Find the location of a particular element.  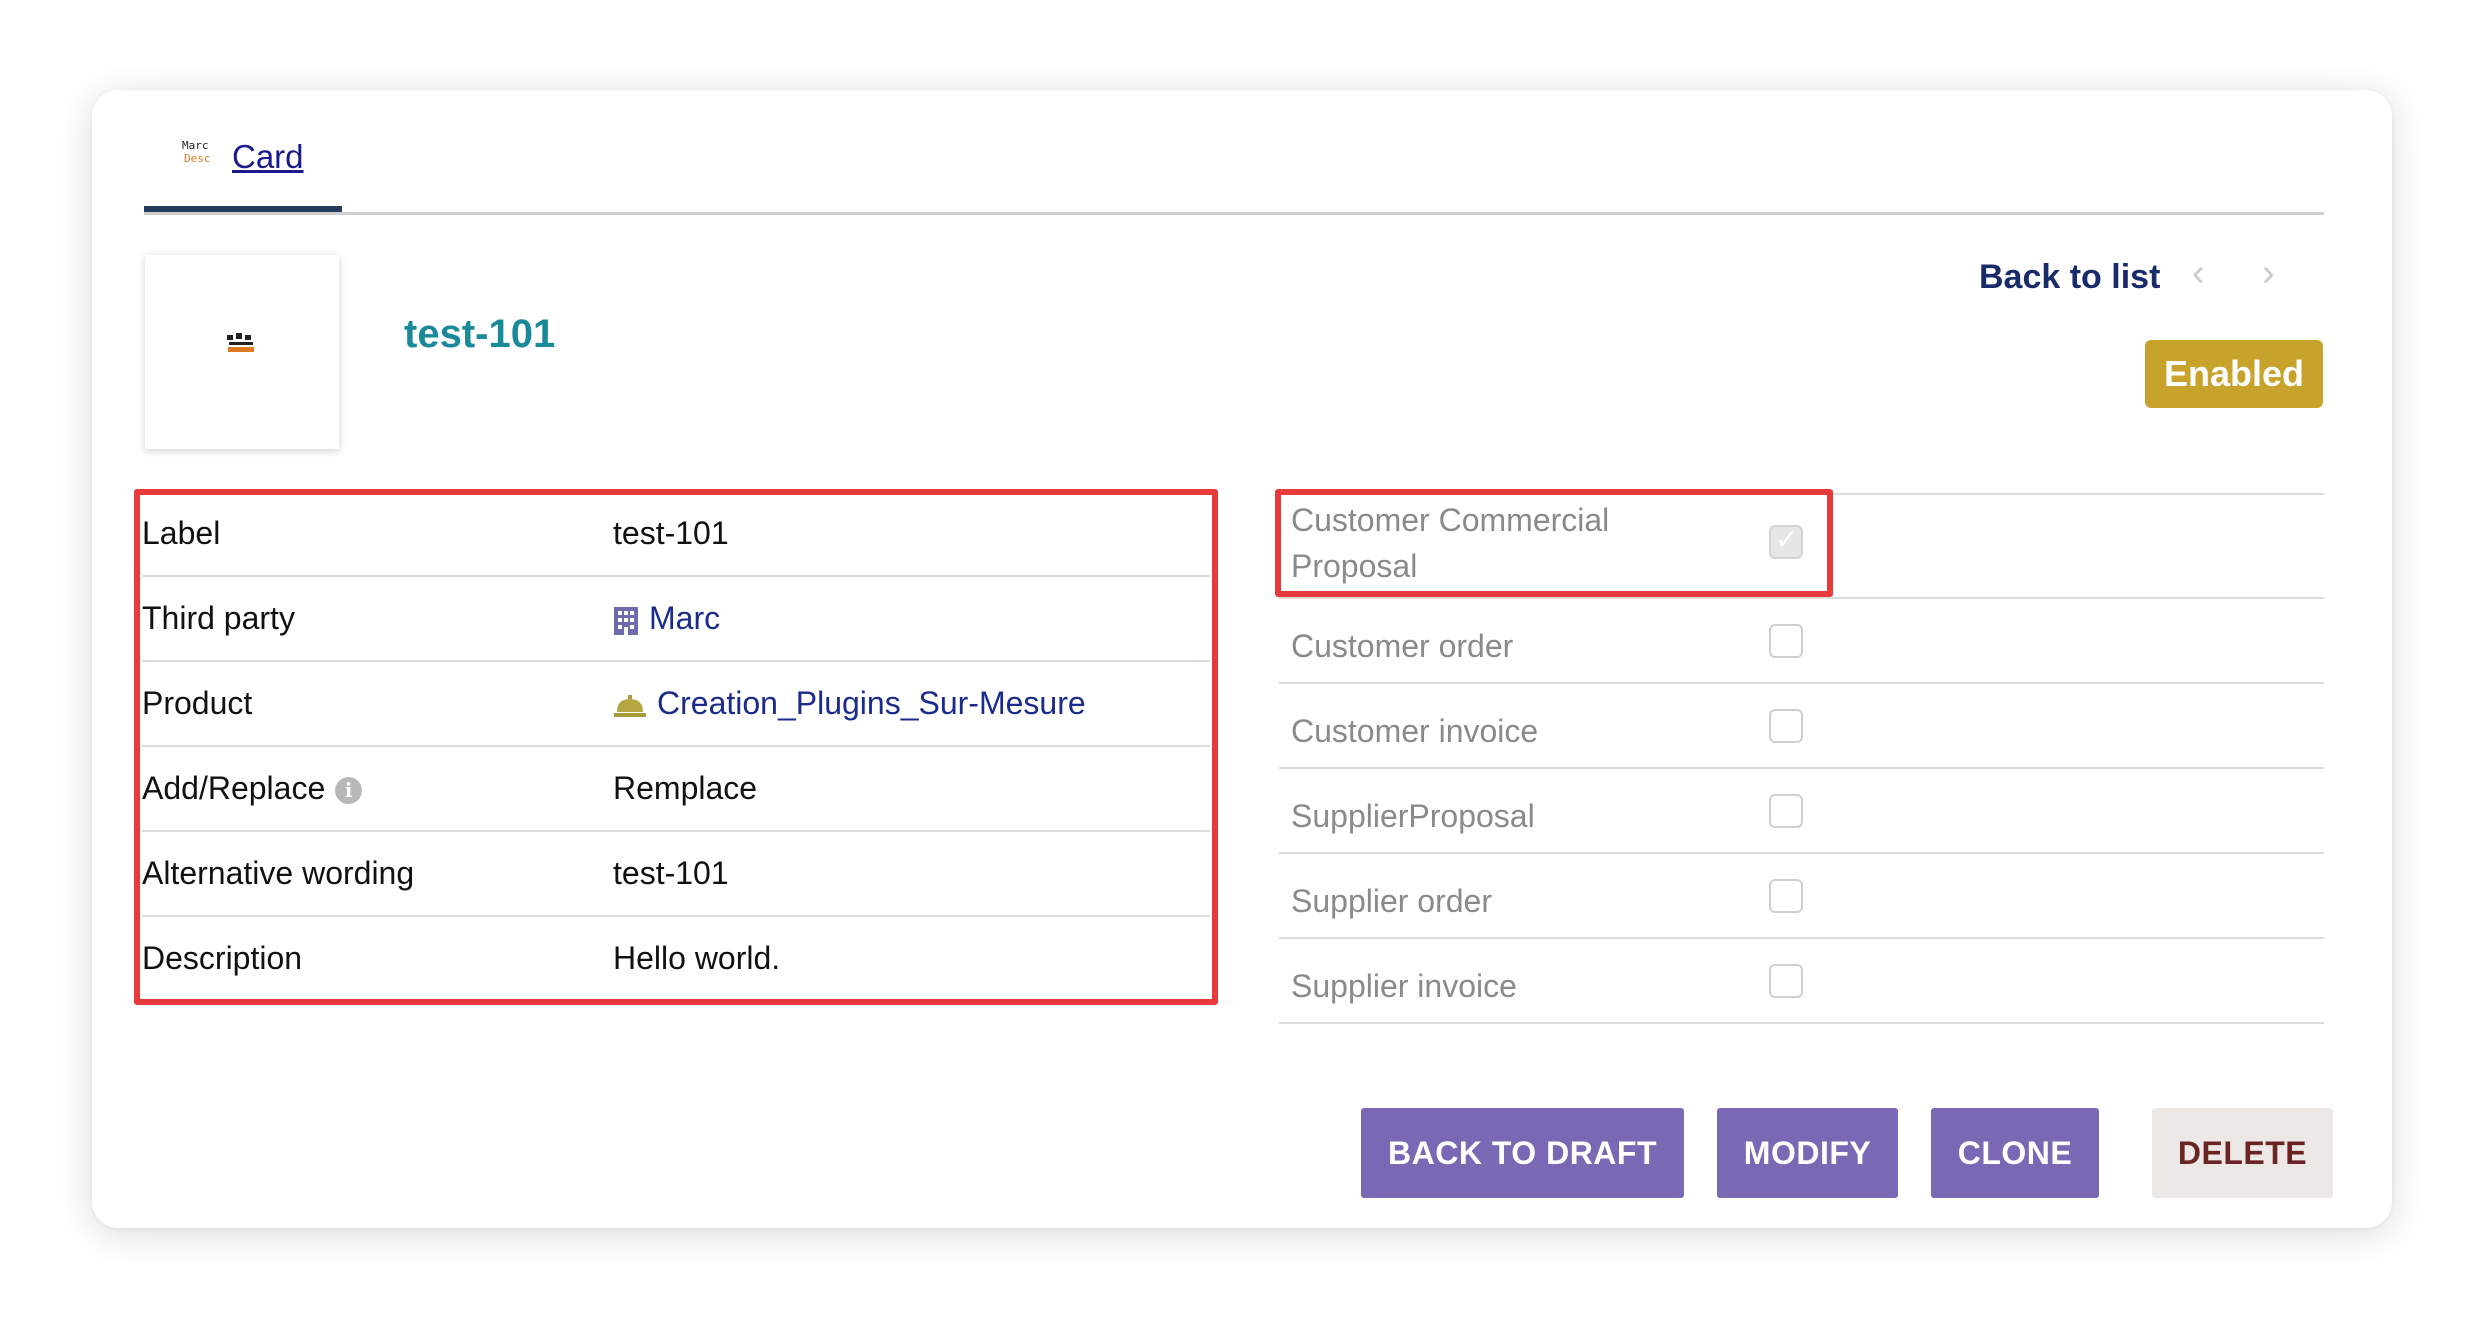

building-icon is located at coordinates (626, 620).